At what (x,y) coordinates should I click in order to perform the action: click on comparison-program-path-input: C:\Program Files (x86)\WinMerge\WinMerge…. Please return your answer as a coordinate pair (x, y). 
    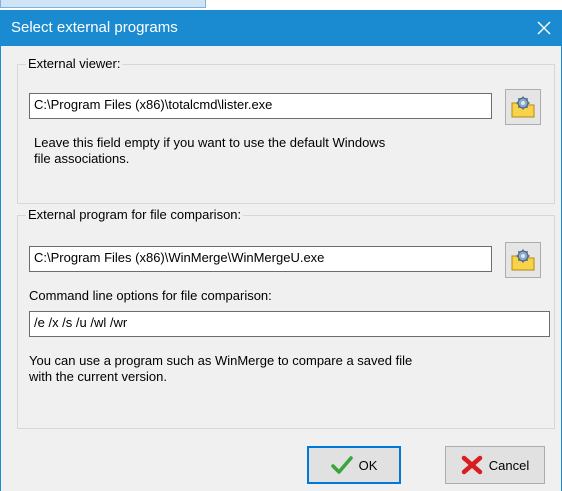
    Looking at the image, I should click on (260, 259).